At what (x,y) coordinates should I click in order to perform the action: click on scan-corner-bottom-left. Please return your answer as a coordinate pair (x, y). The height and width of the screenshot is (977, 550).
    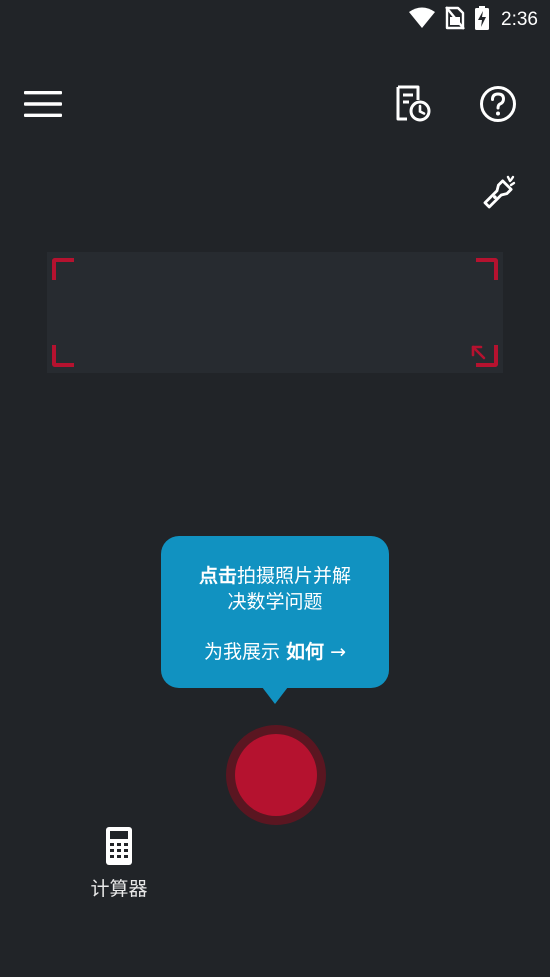
    Looking at the image, I should click on (63, 356).